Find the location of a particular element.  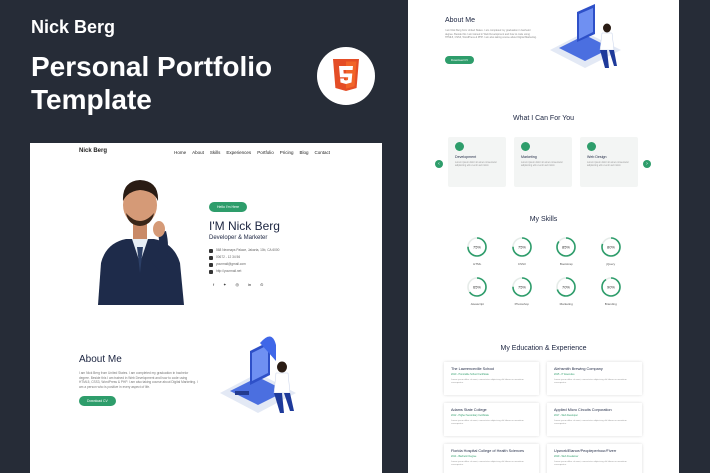

education-card-subtitle: 2019 - Web Freelancer is located at coordinates (566, 456).